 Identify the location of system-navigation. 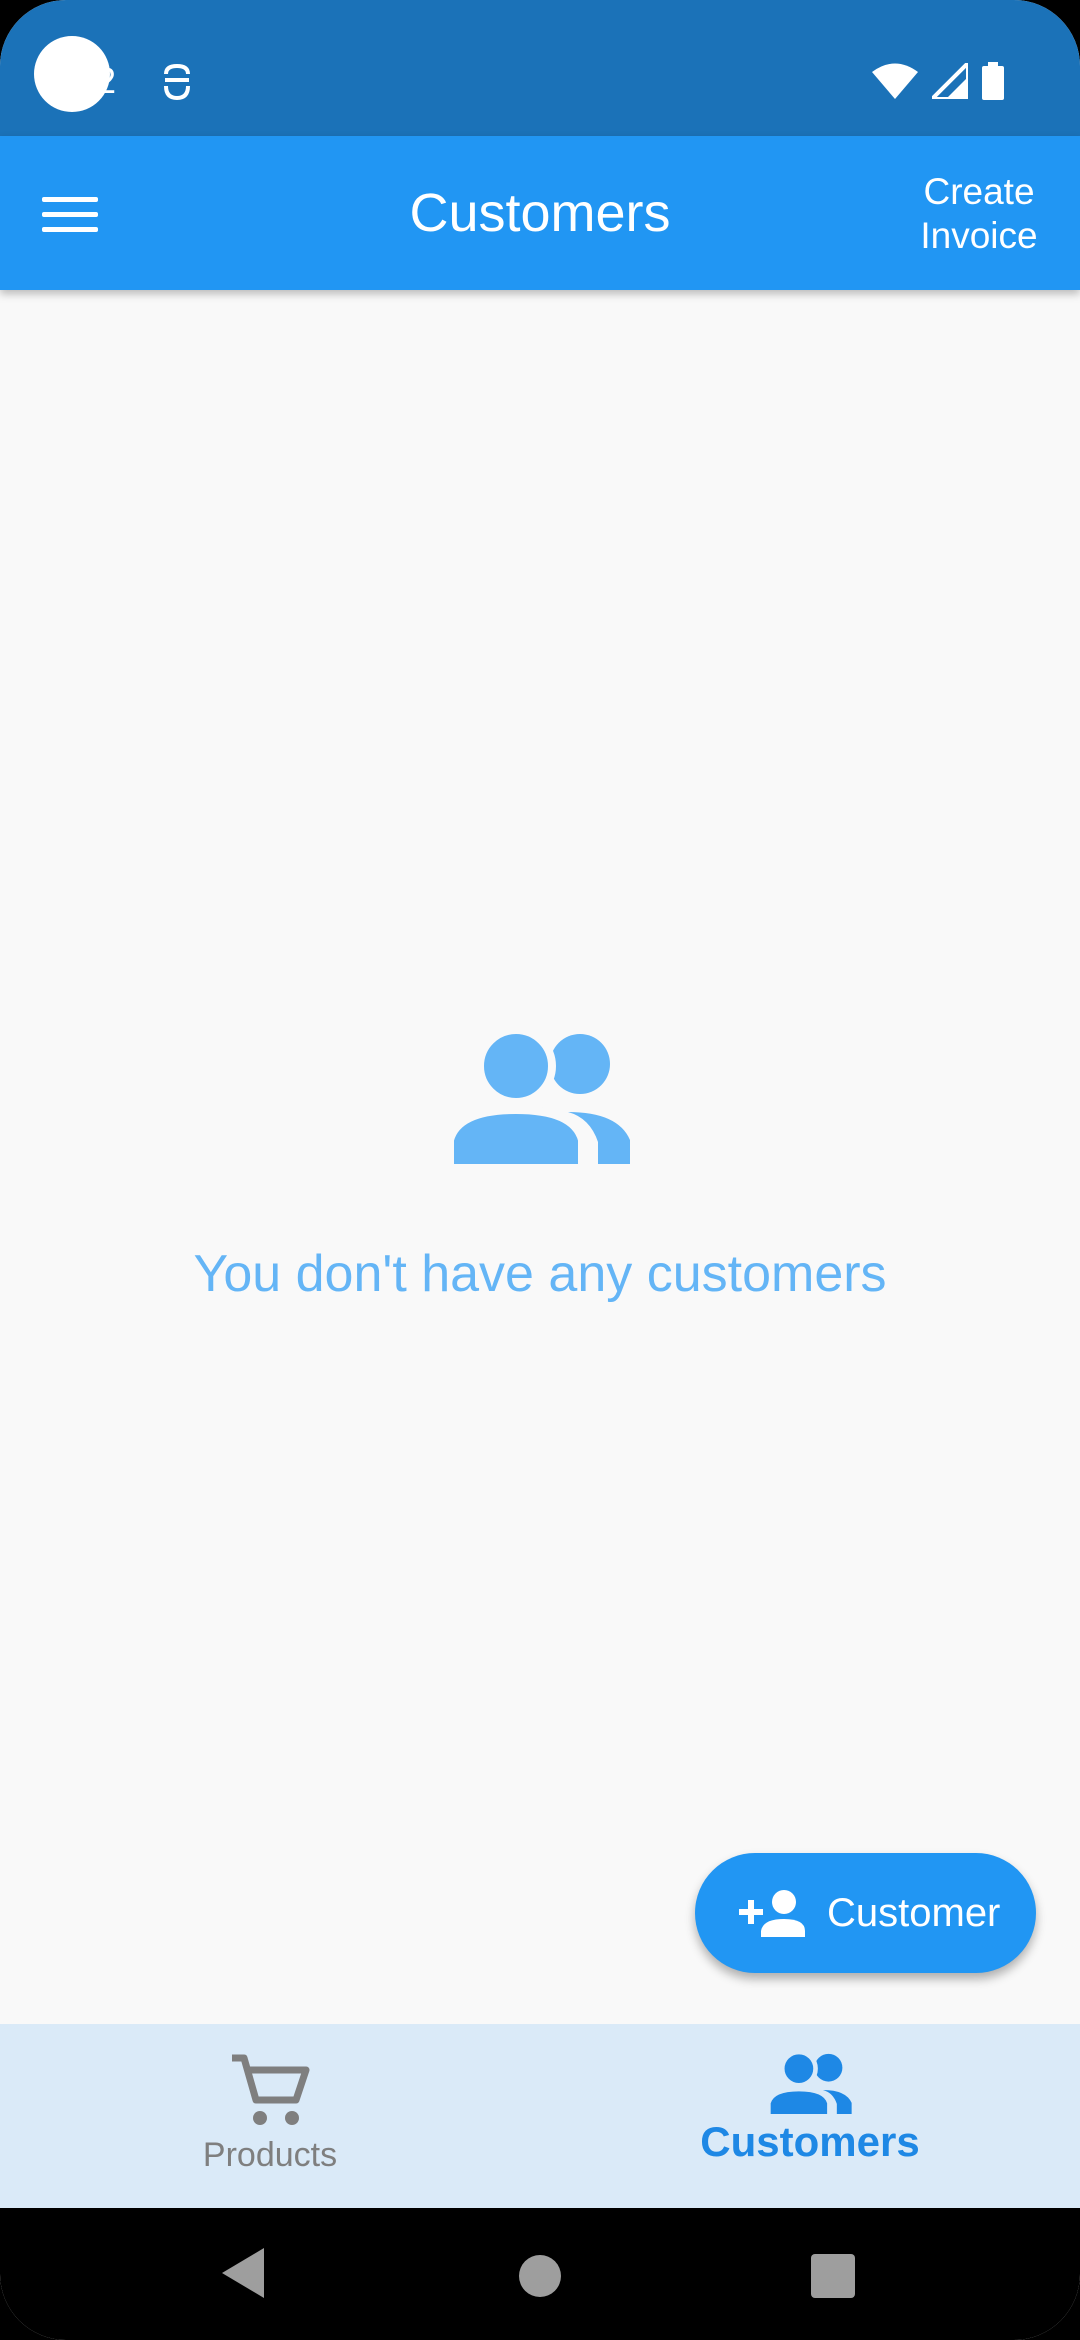
(540, 2274).